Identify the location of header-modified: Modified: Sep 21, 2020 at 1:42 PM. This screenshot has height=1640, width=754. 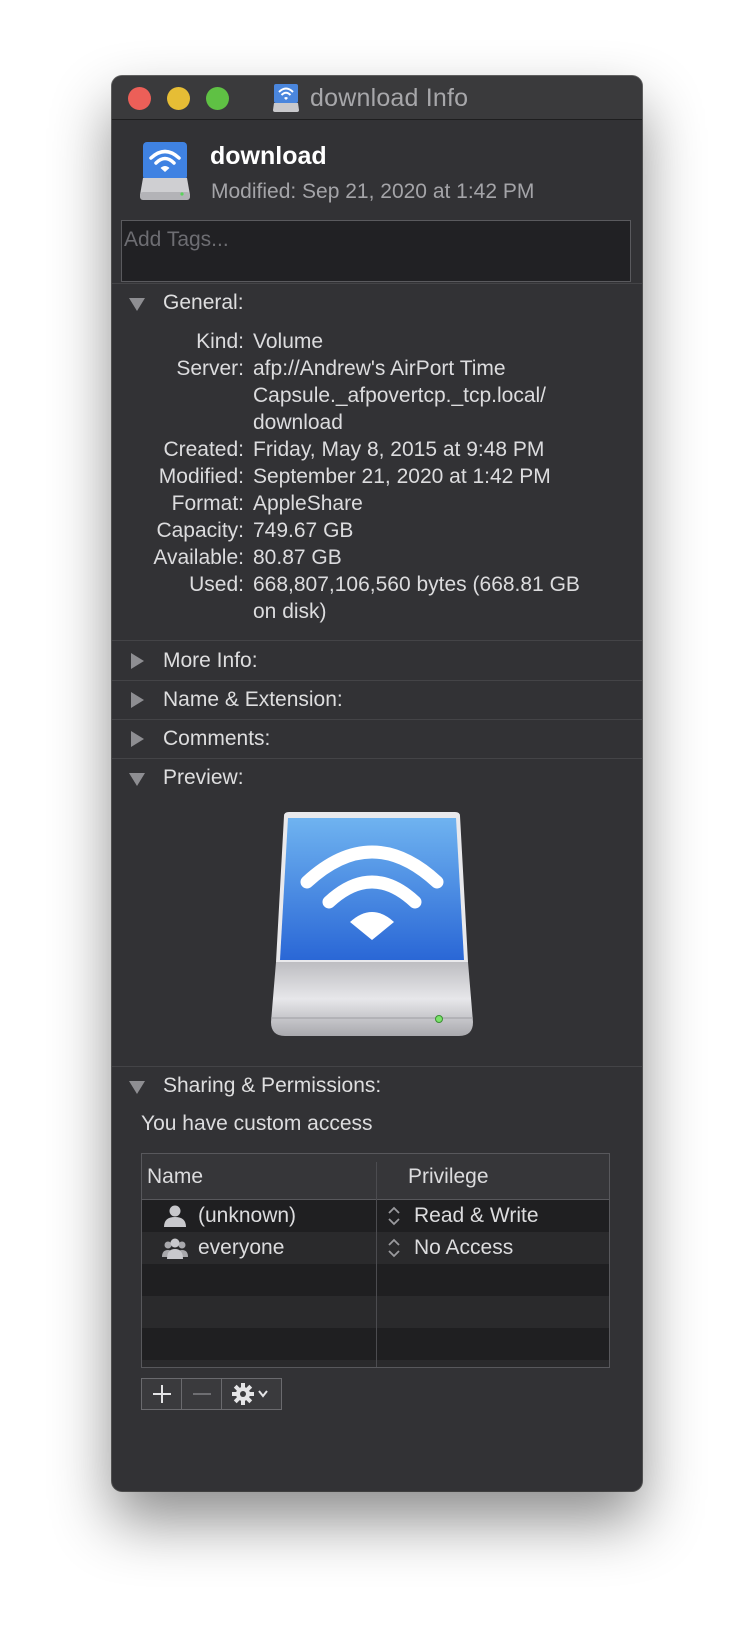
(373, 191).